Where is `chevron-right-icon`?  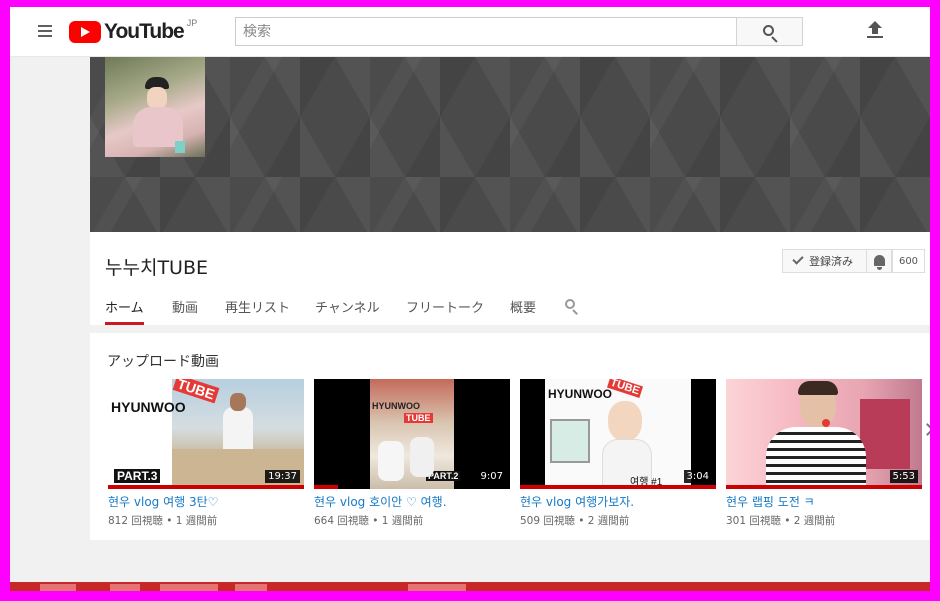
chevron-right-icon is located at coordinates (926, 429).